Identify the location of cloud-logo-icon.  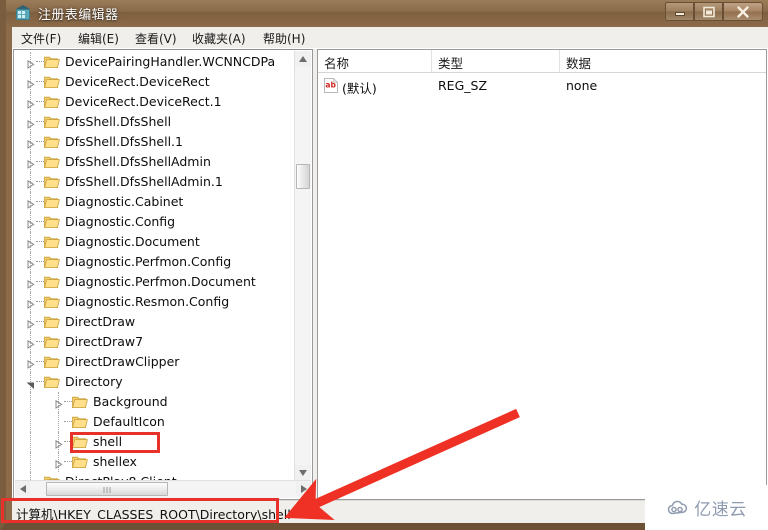
(678, 507).